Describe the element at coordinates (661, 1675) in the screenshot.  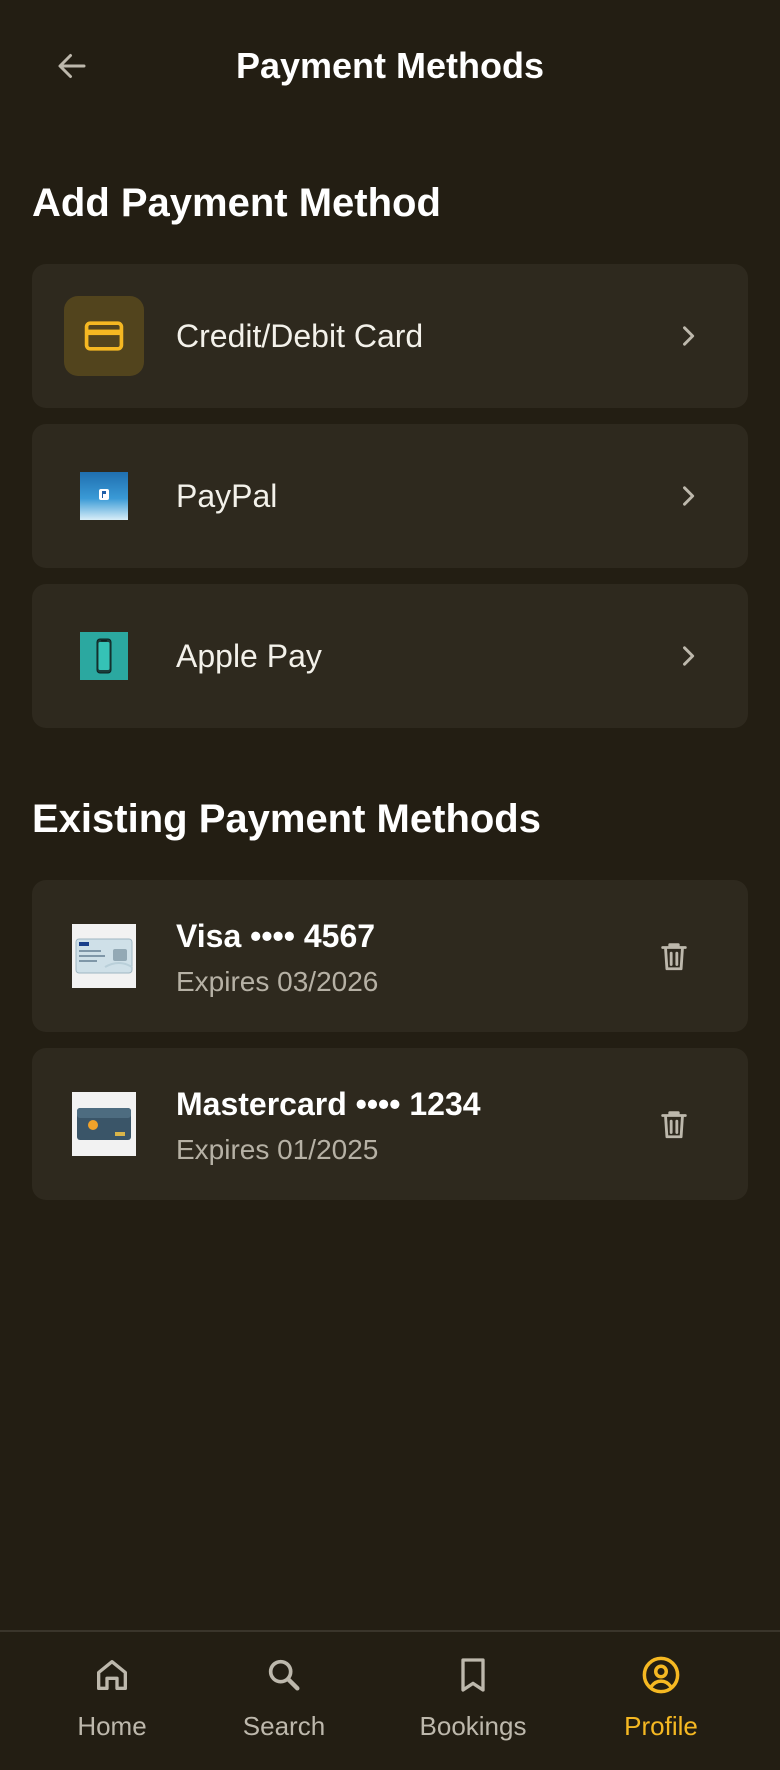
I see `profile-icon` at that location.